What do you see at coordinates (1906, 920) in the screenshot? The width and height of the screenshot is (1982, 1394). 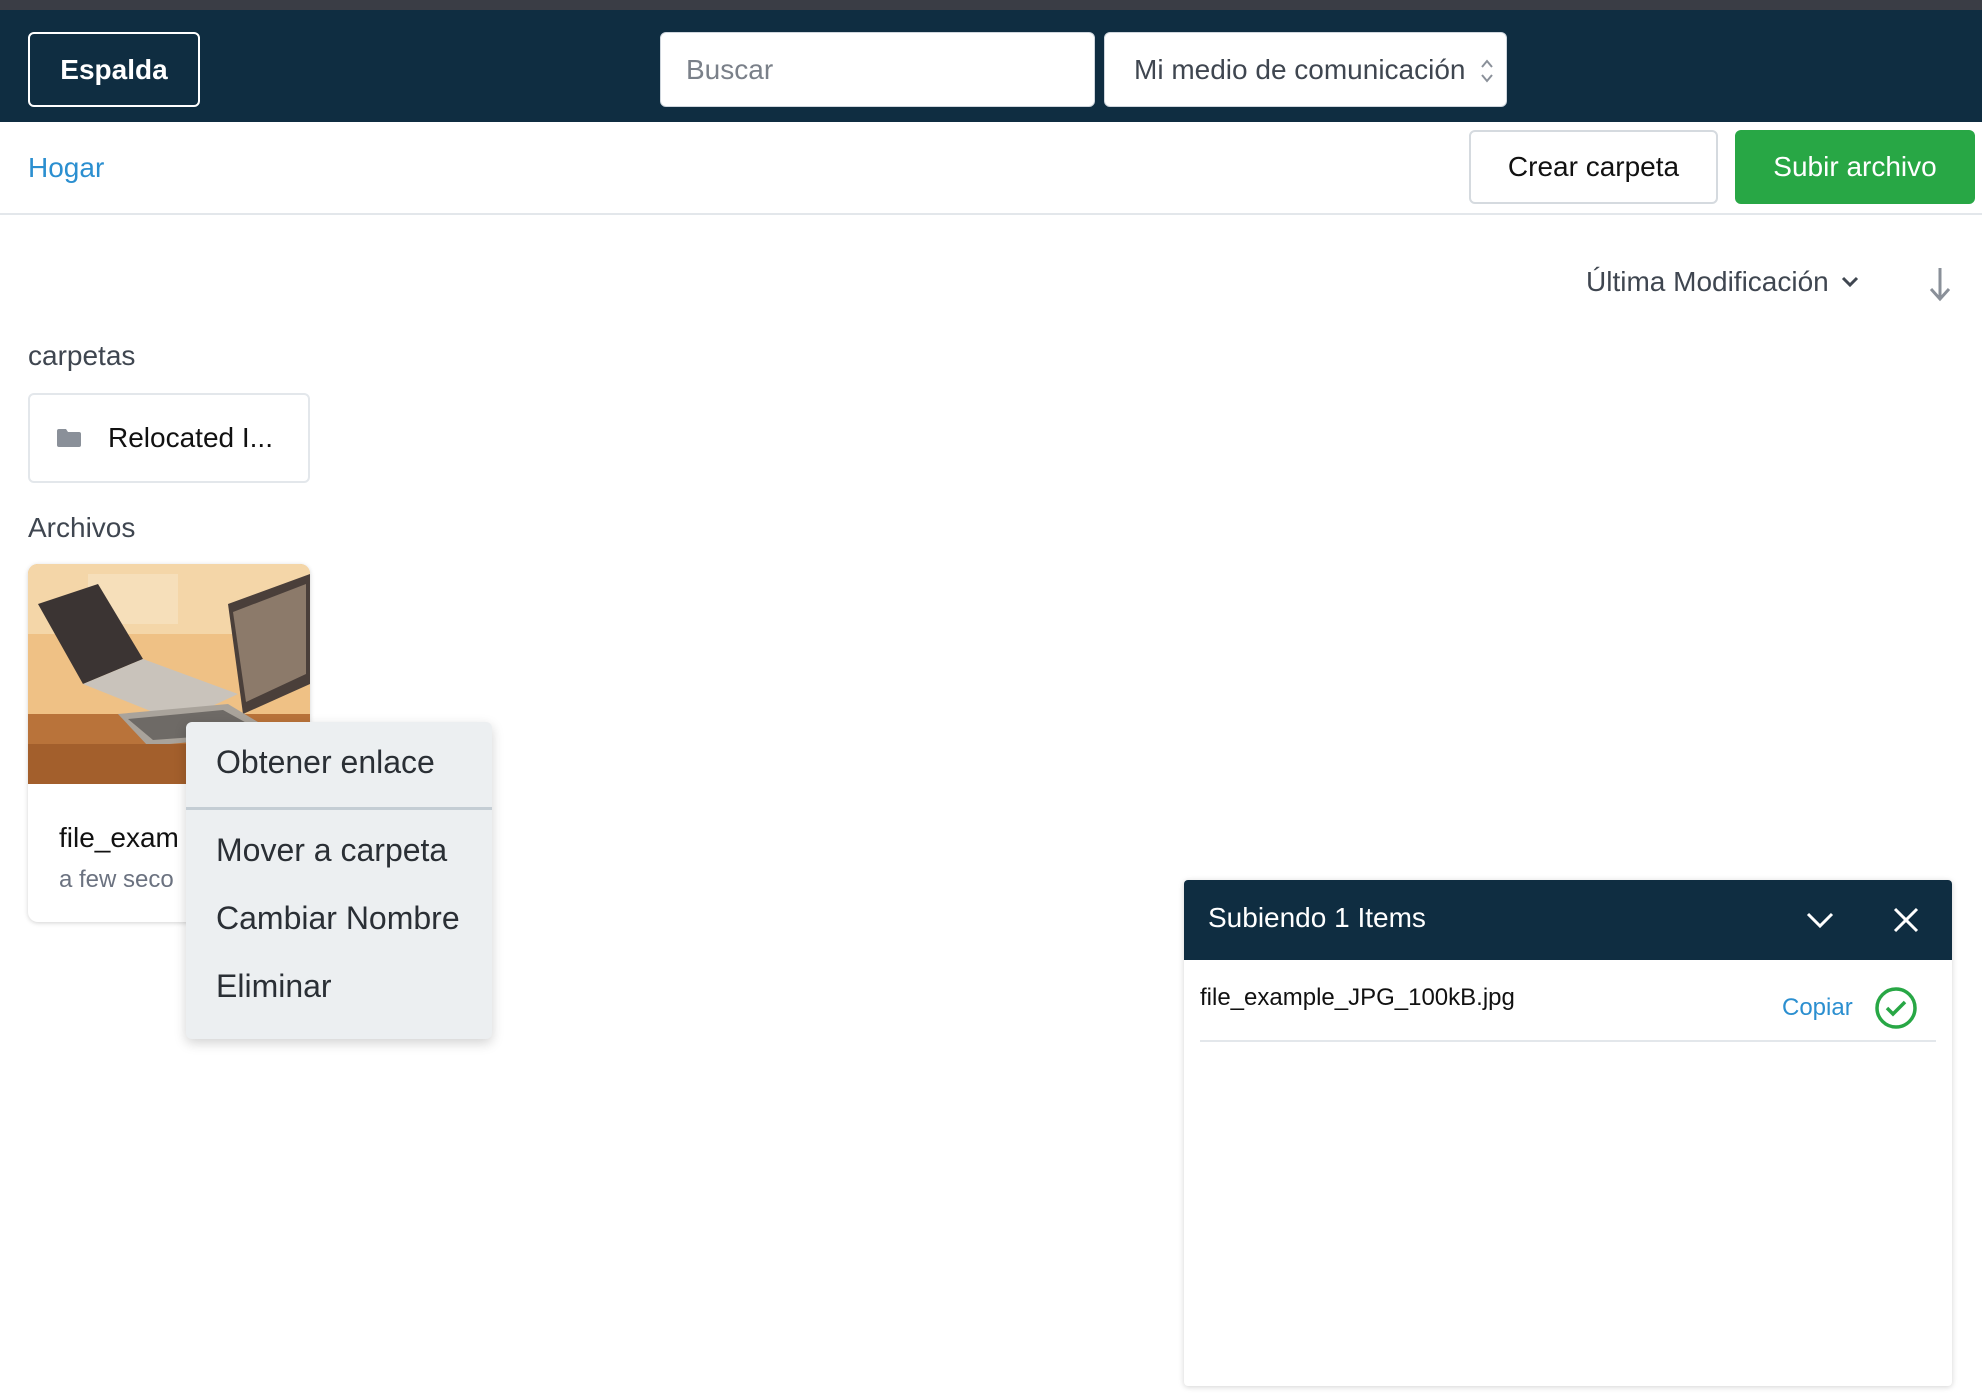 I see `close-icon` at bounding box center [1906, 920].